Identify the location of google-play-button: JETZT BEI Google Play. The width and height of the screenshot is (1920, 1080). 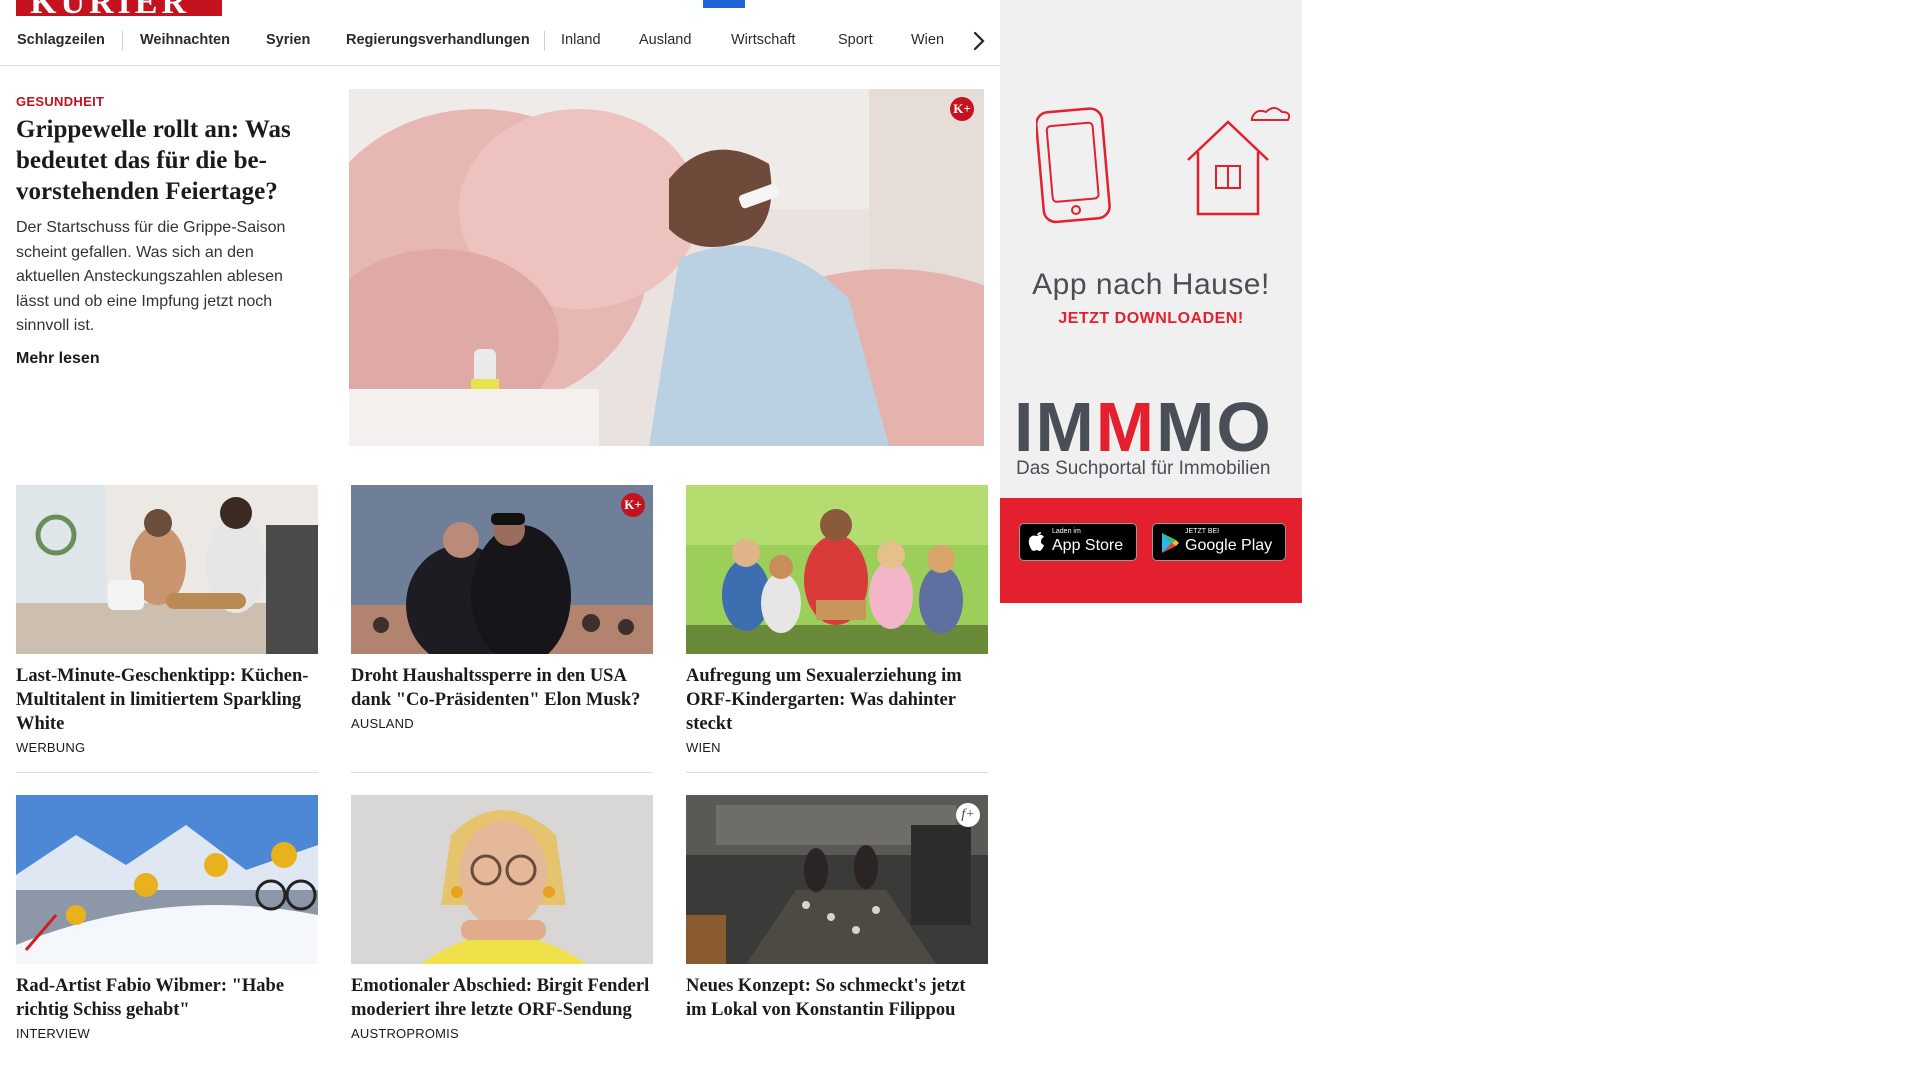
(1219, 542).